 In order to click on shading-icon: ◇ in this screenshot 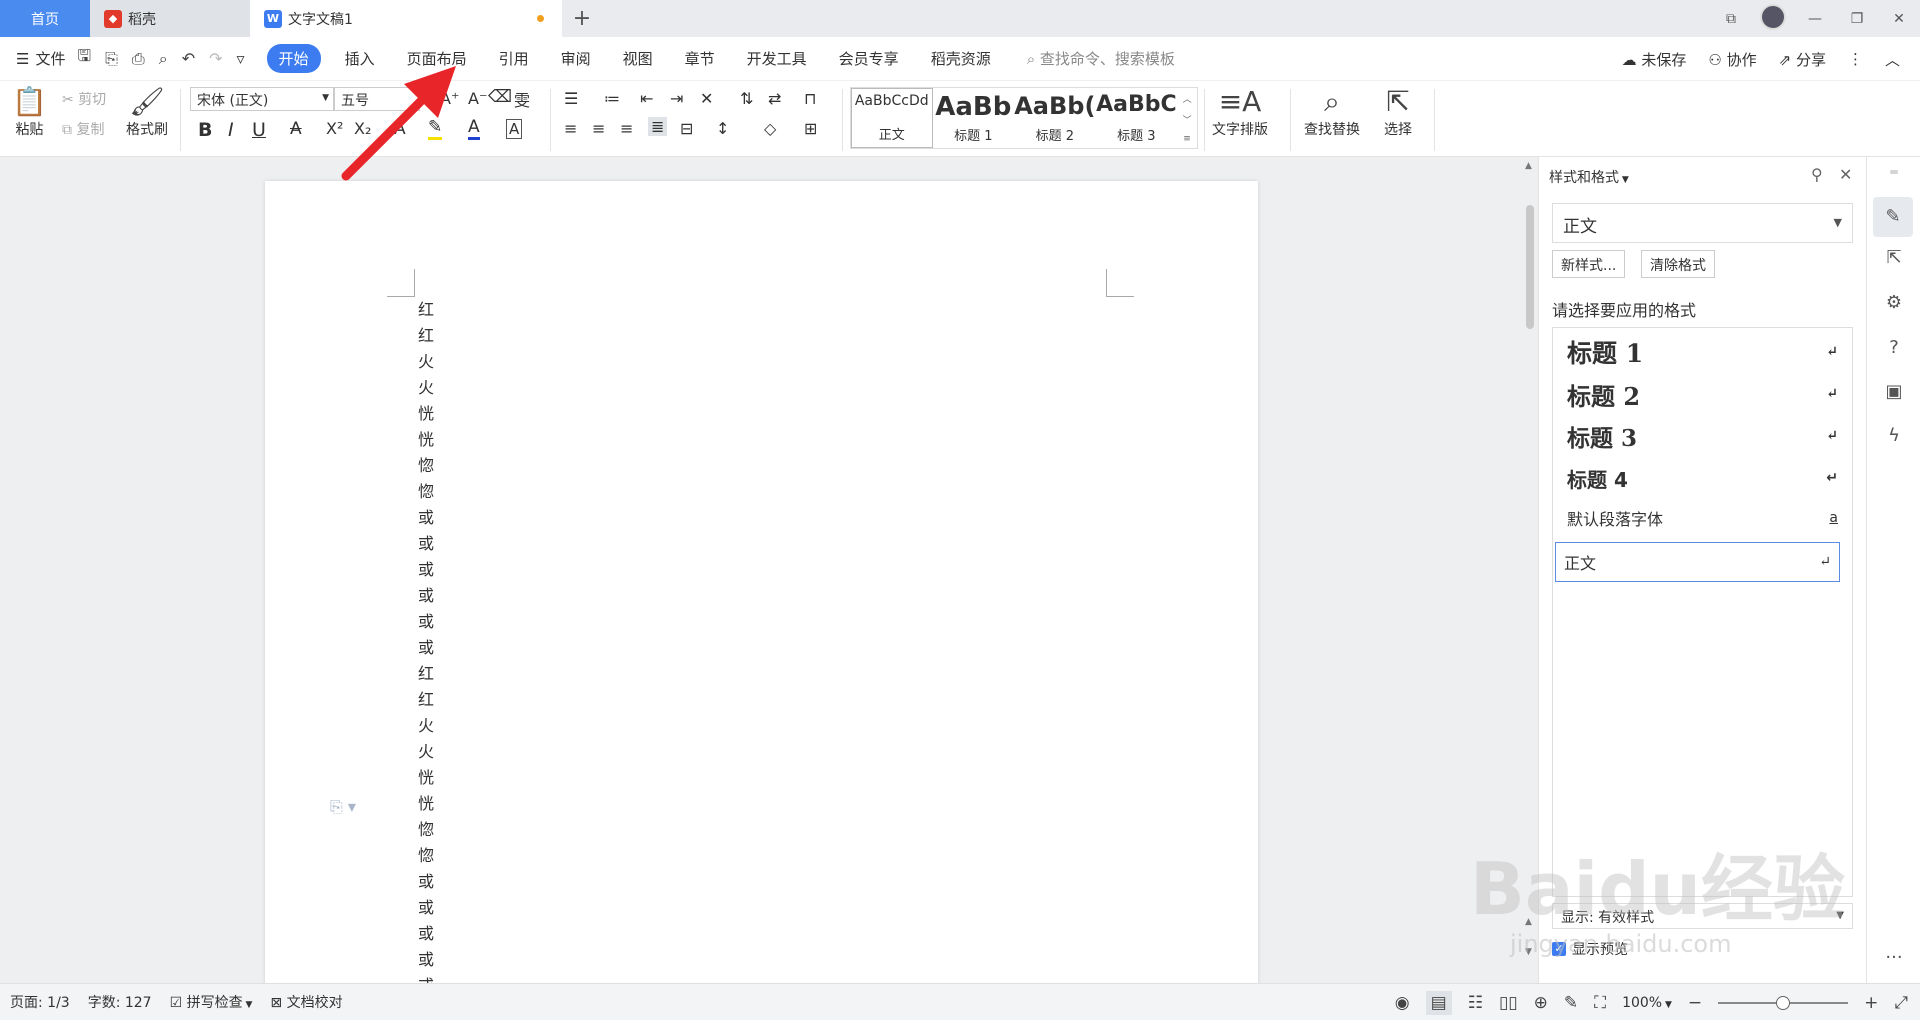, I will do `click(770, 128)`.